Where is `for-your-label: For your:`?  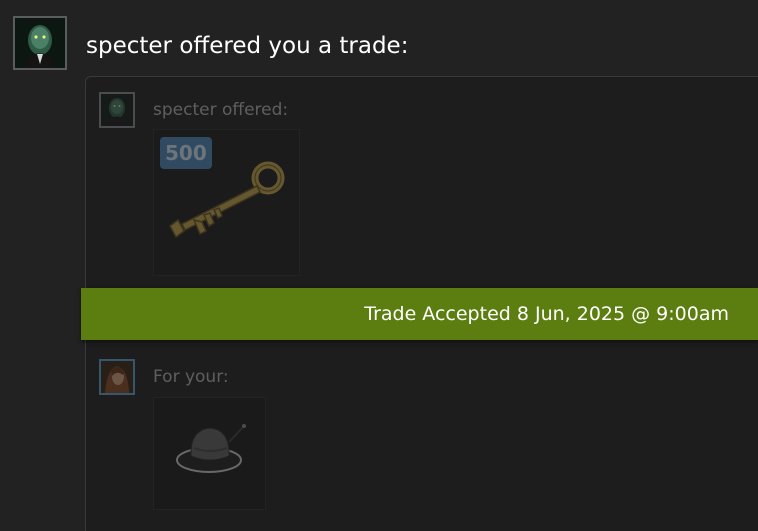 for-your-label: For your: is located at coordinates (191, 377).